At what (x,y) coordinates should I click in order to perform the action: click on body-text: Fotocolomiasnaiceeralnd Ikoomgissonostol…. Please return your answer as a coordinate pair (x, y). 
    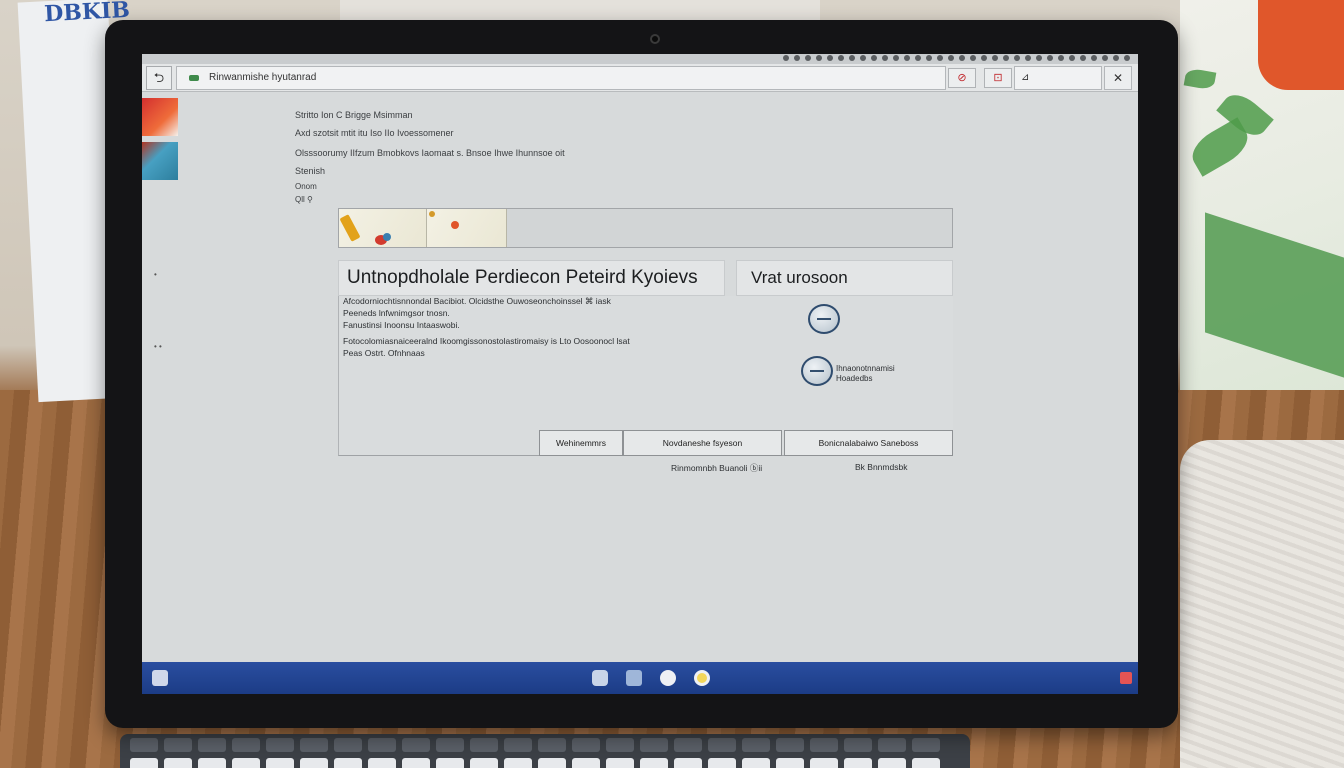
    Looking at the image, I should click on (486, 341).